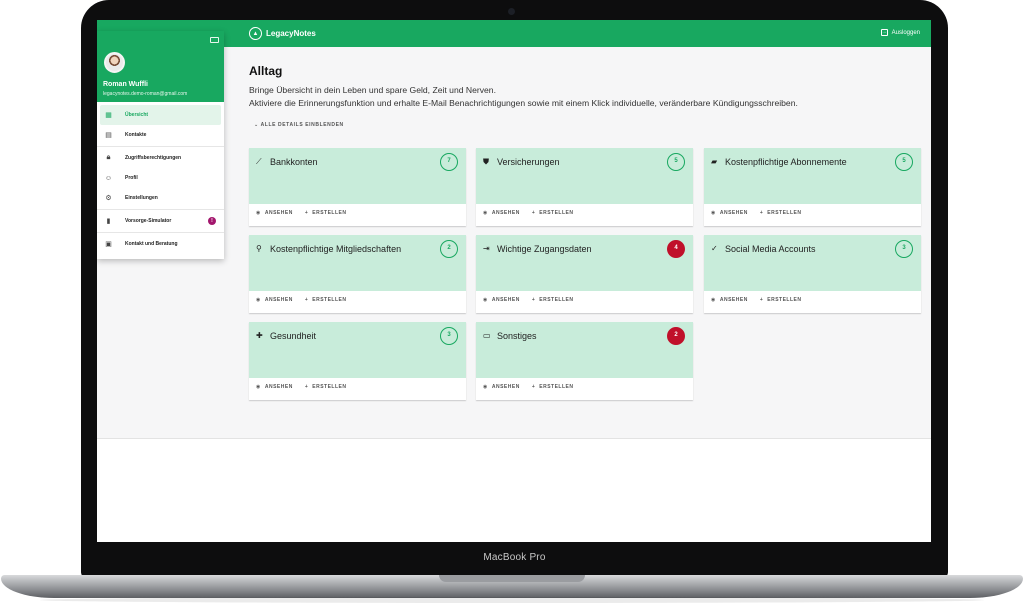 This screenshot has height=609, width=1024. I want to click on card-sonstiges: ▭ Sonstiges 2 ◉ ANSEHEN + ERSTELLEN, so click(584, 361).